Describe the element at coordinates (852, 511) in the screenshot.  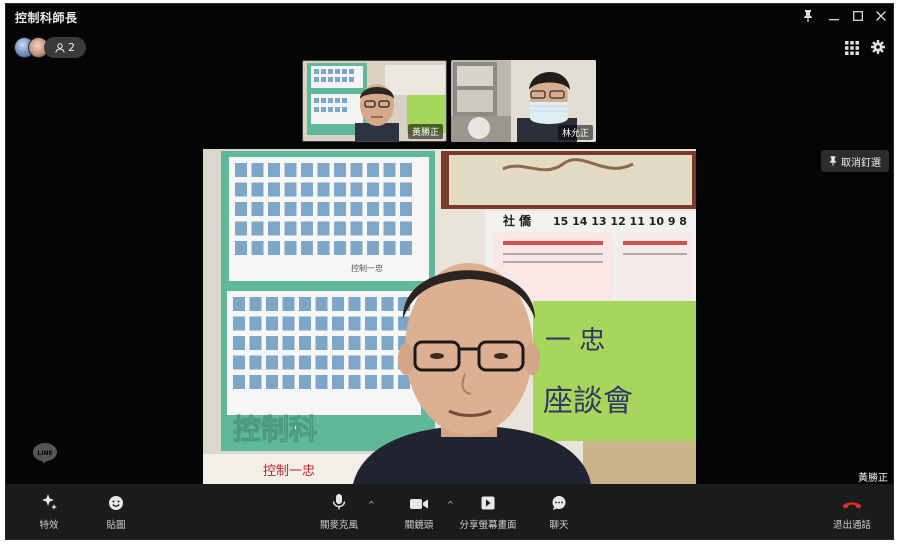
I see `leave-call-button: 退出通話` at that location.